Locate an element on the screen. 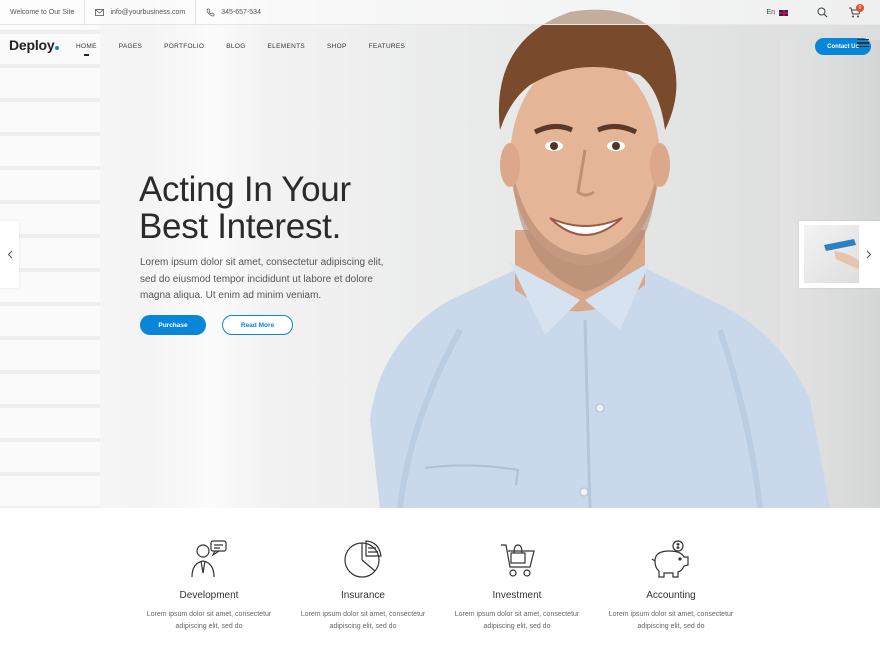  pie-chart-icon is located at coordinates (363, 559).